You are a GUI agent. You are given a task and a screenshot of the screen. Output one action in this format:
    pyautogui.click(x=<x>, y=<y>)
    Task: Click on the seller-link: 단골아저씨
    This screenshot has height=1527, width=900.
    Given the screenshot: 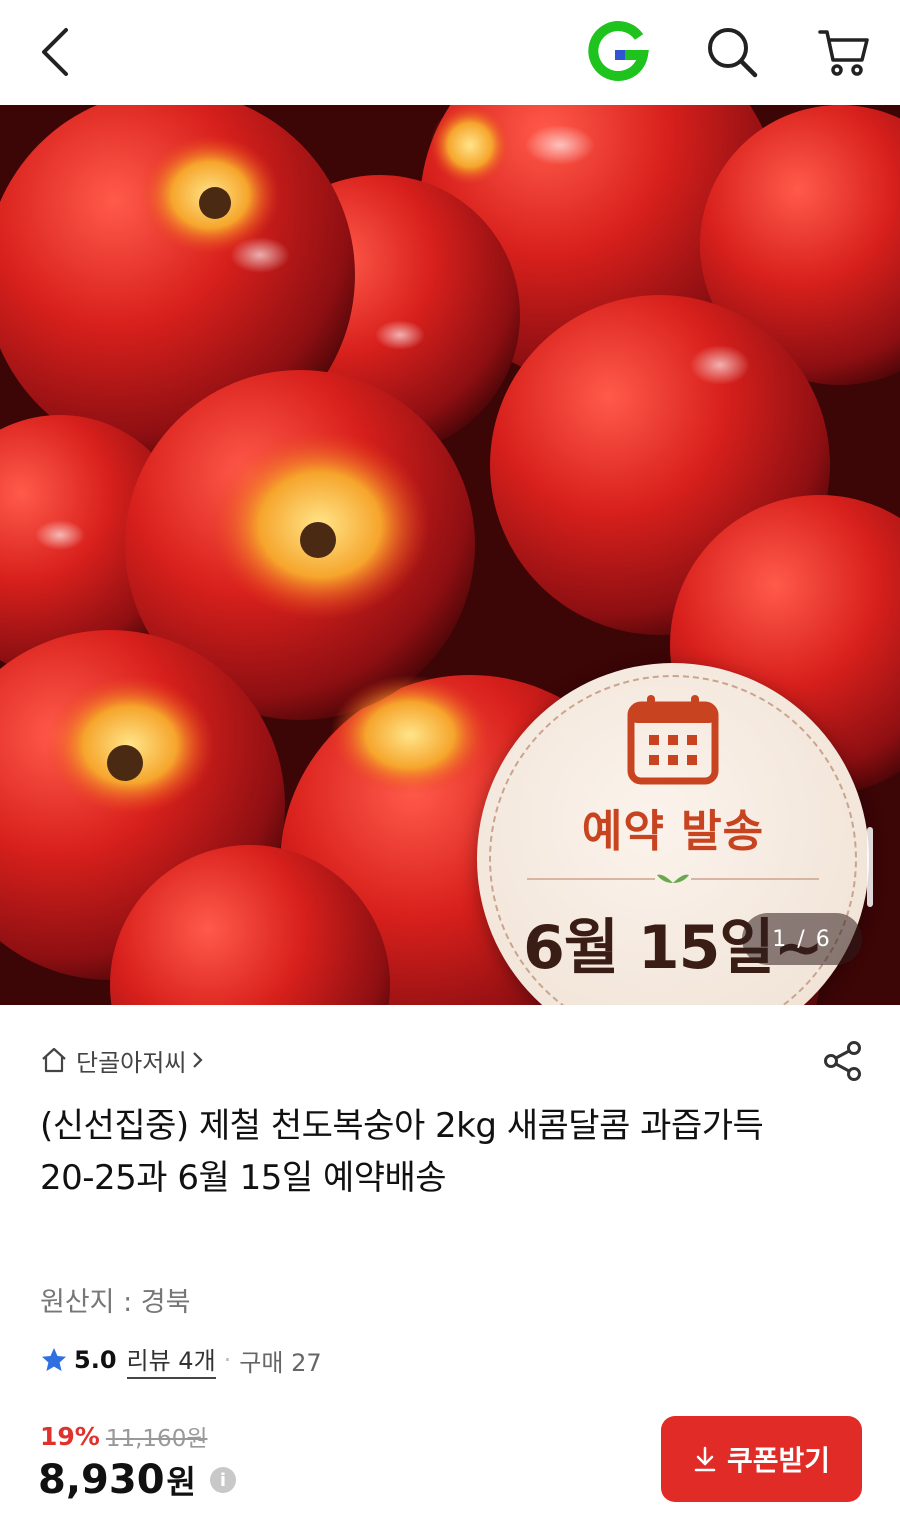 What is the action you would take?
    pyautogui.click(x=122, y=1060)
    